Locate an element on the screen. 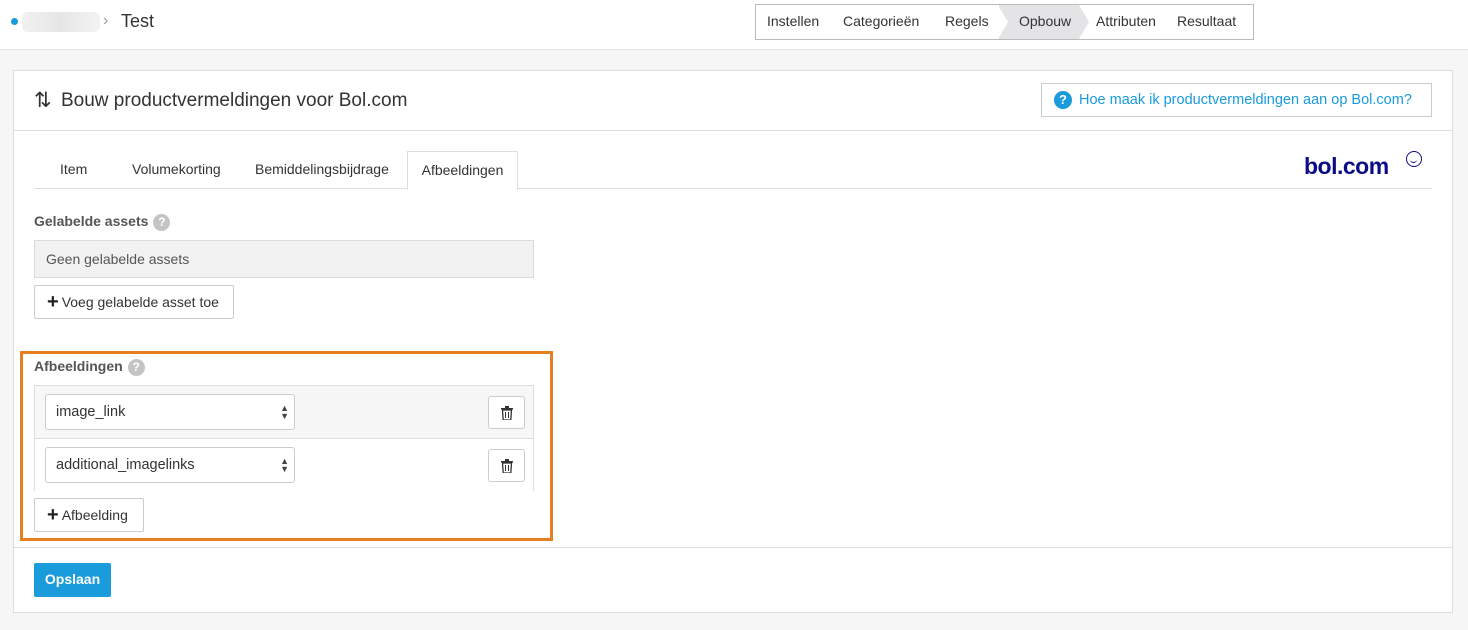 The height and width of the screenshot is (630, 1468). add-labeled-asset-button: + Voeg gelabelde asset toe is located at coordinates (134, 302).